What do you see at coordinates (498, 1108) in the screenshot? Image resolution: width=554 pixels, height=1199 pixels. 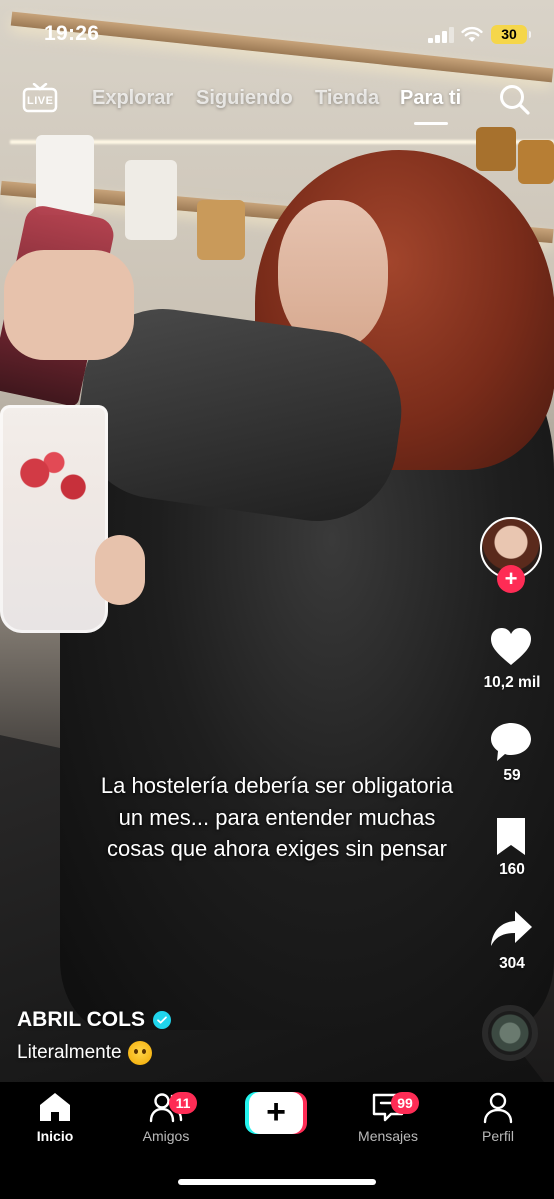 I see `profile-icon` at bounding box center [498, 1108].